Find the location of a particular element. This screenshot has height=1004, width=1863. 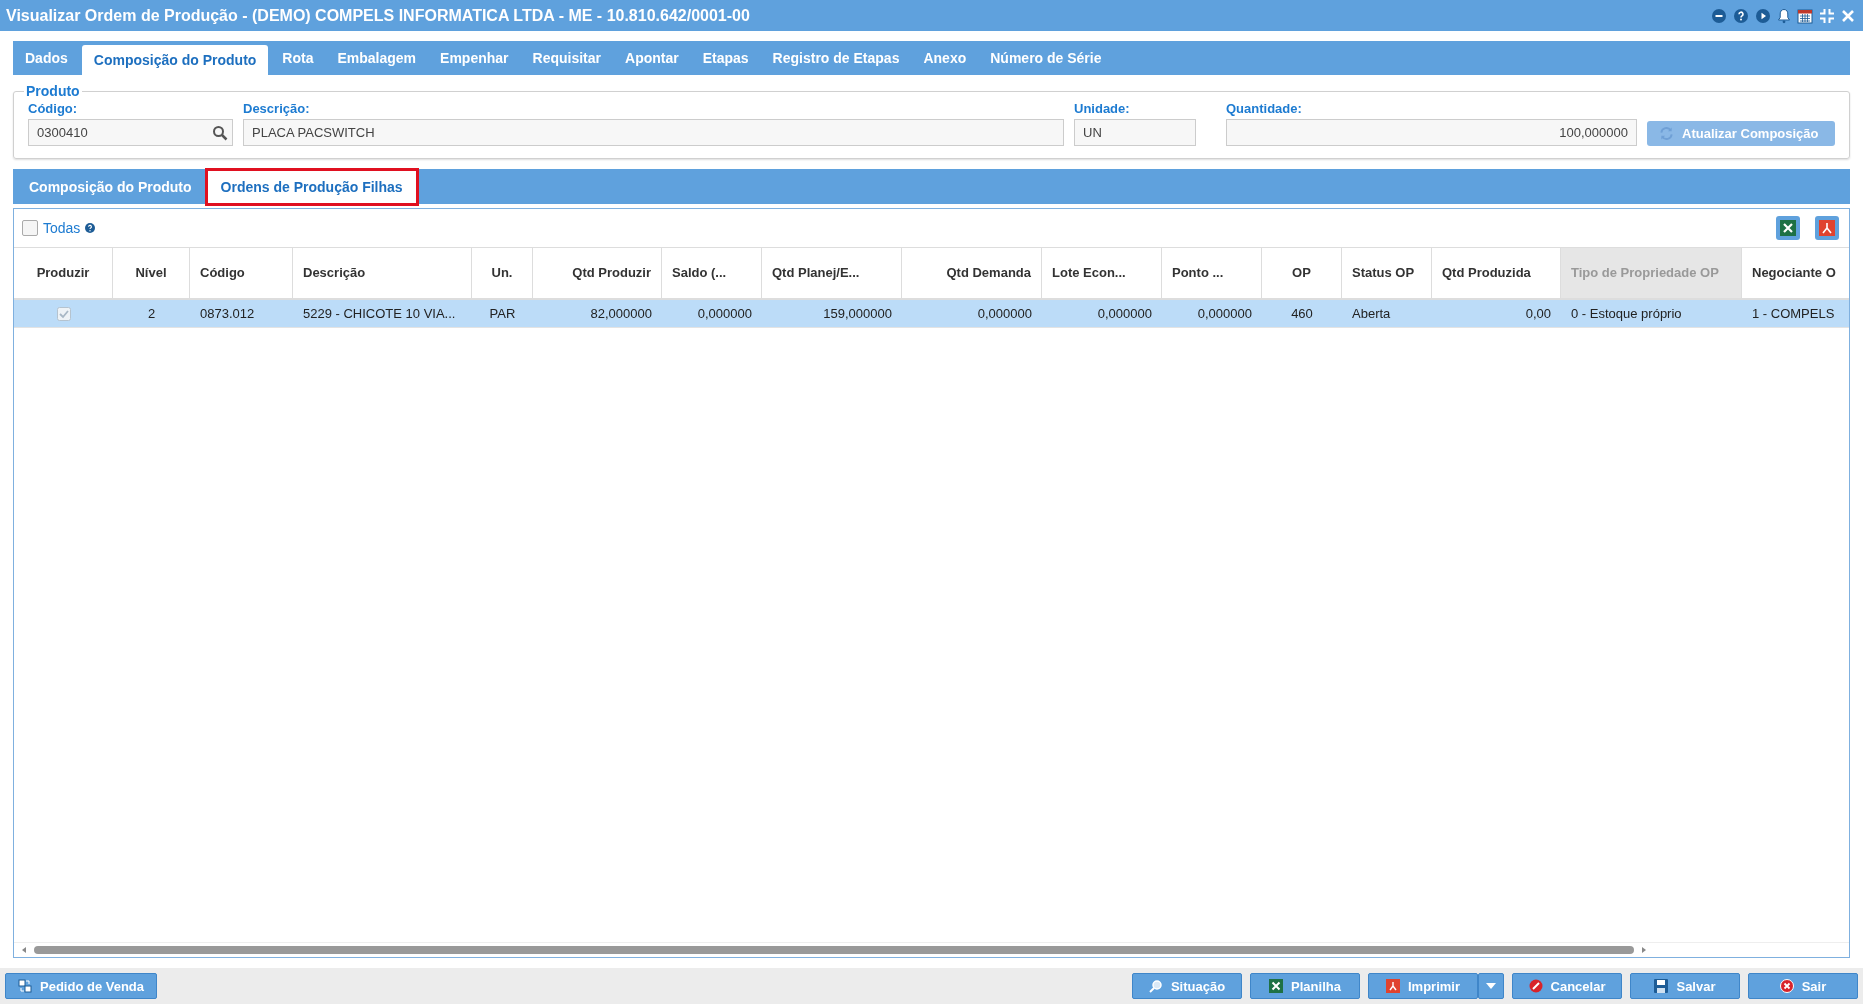

tab: Número de Série is located at coordinates (1046, 58).